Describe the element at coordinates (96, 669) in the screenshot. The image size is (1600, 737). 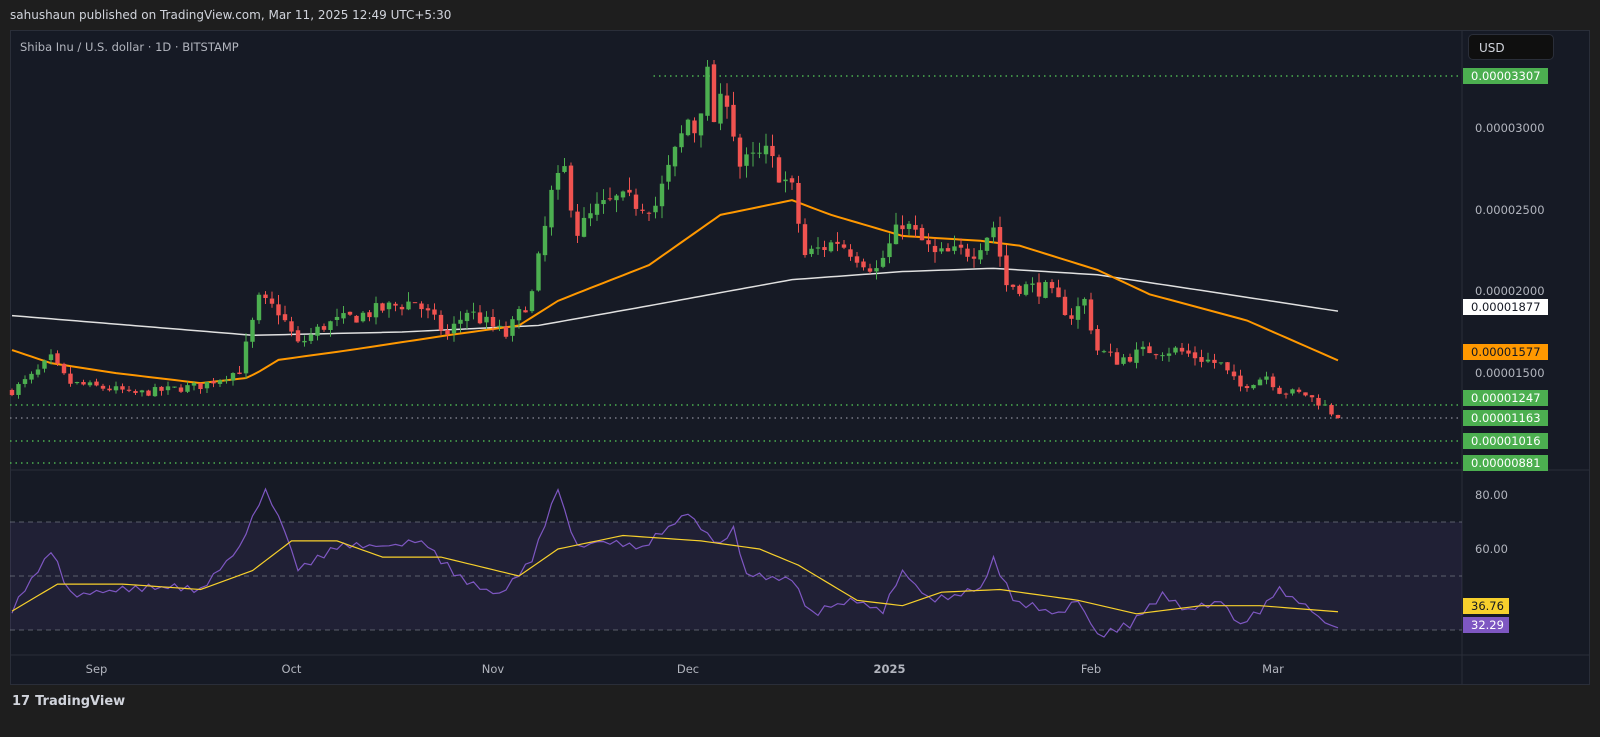
I see `time-axis-label: Sep` at that location.